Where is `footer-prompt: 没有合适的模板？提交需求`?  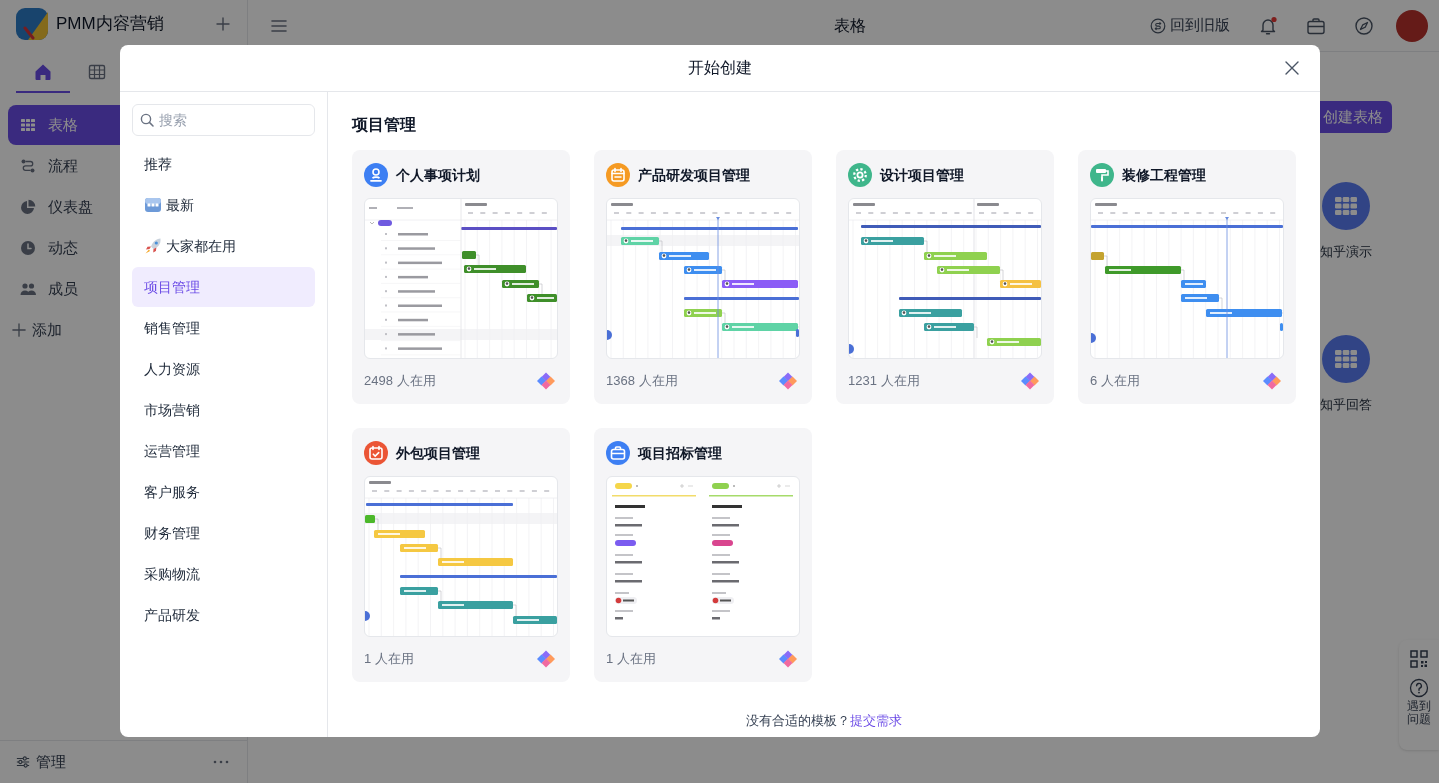 footer-prompt: 没有合适的模板？提交需求 is located at coordinates (824, 721).